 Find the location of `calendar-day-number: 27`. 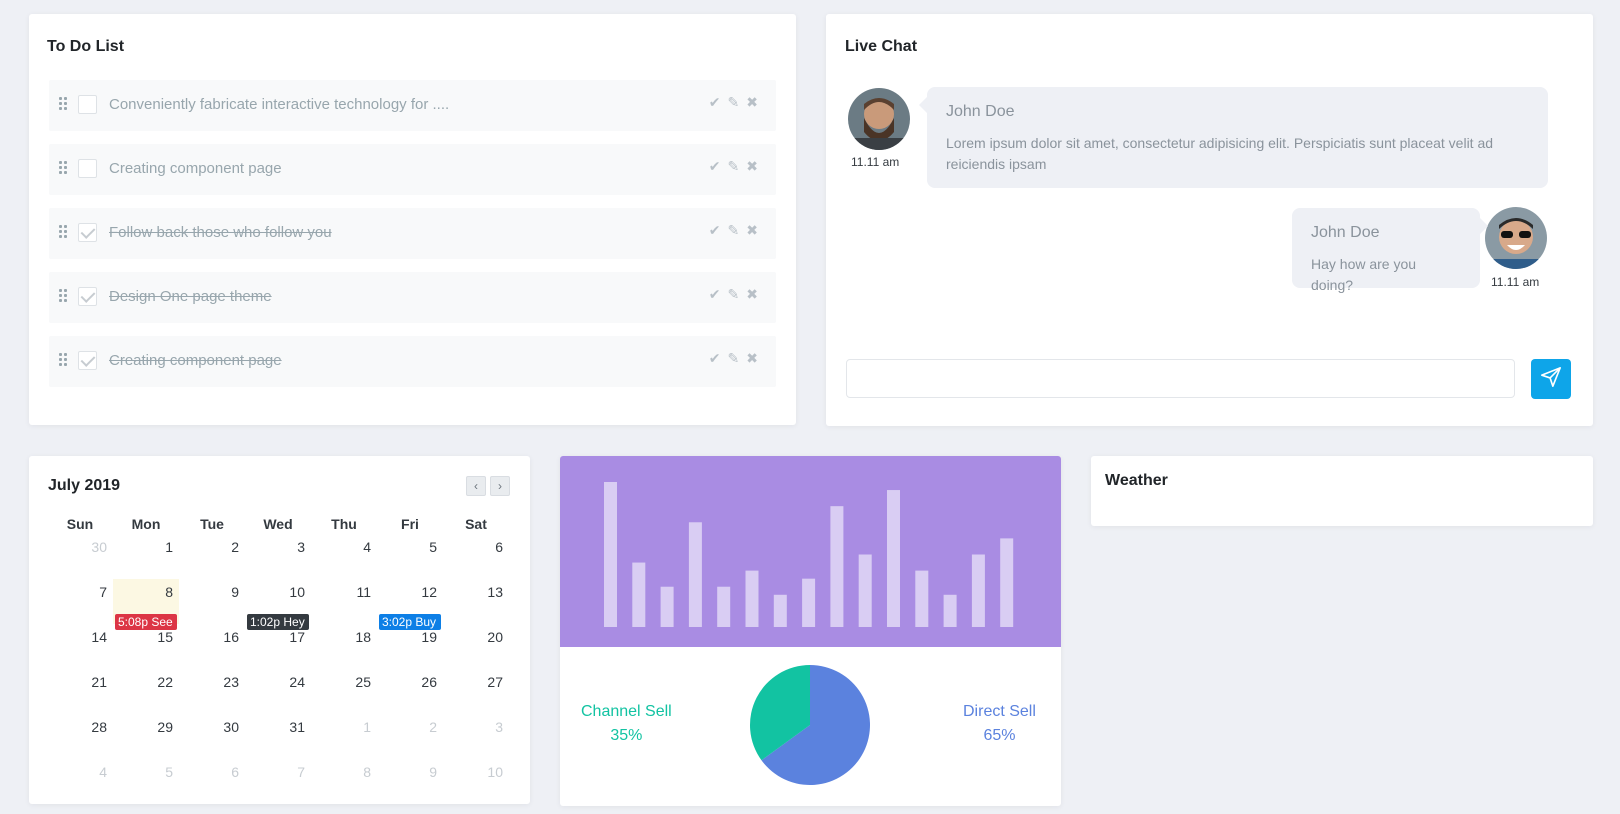

calendar-day-number: 27 is located at coordinates (495, 682).